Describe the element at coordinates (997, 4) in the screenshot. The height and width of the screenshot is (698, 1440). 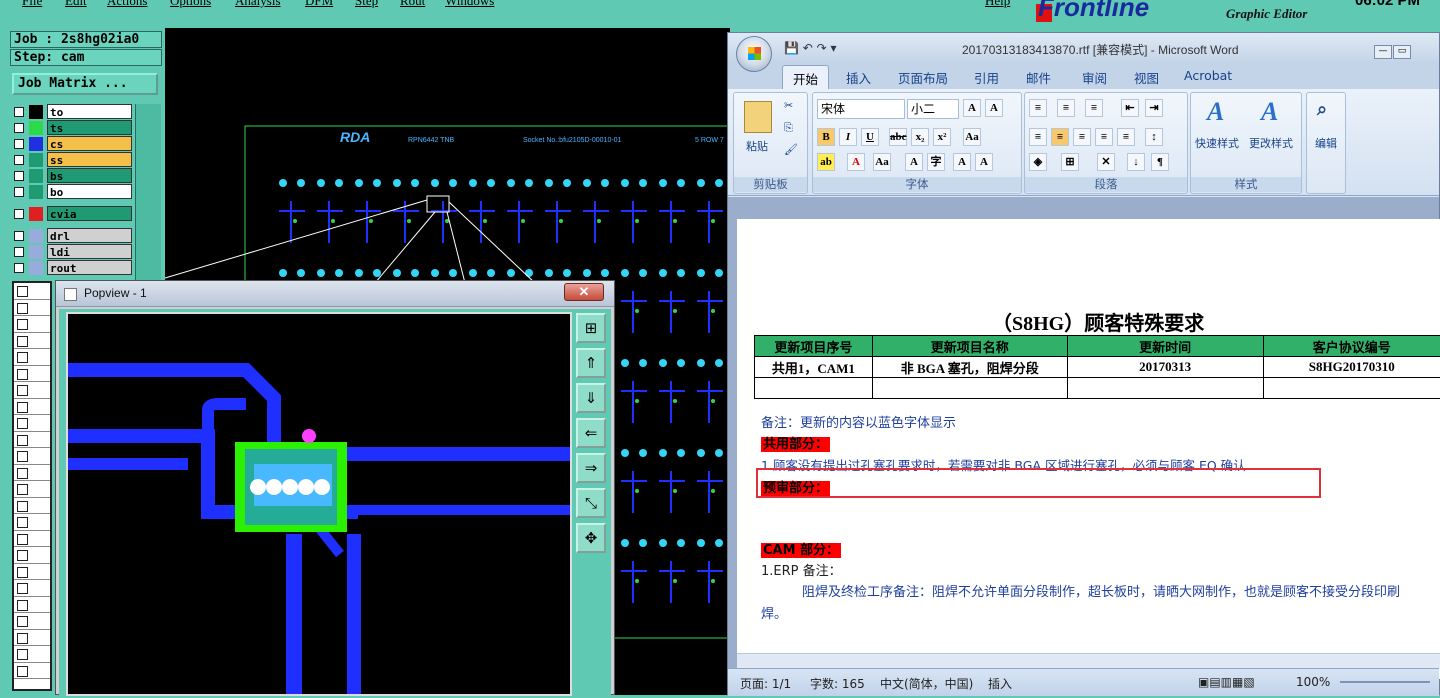
I see `menu-help: Help` at that location.